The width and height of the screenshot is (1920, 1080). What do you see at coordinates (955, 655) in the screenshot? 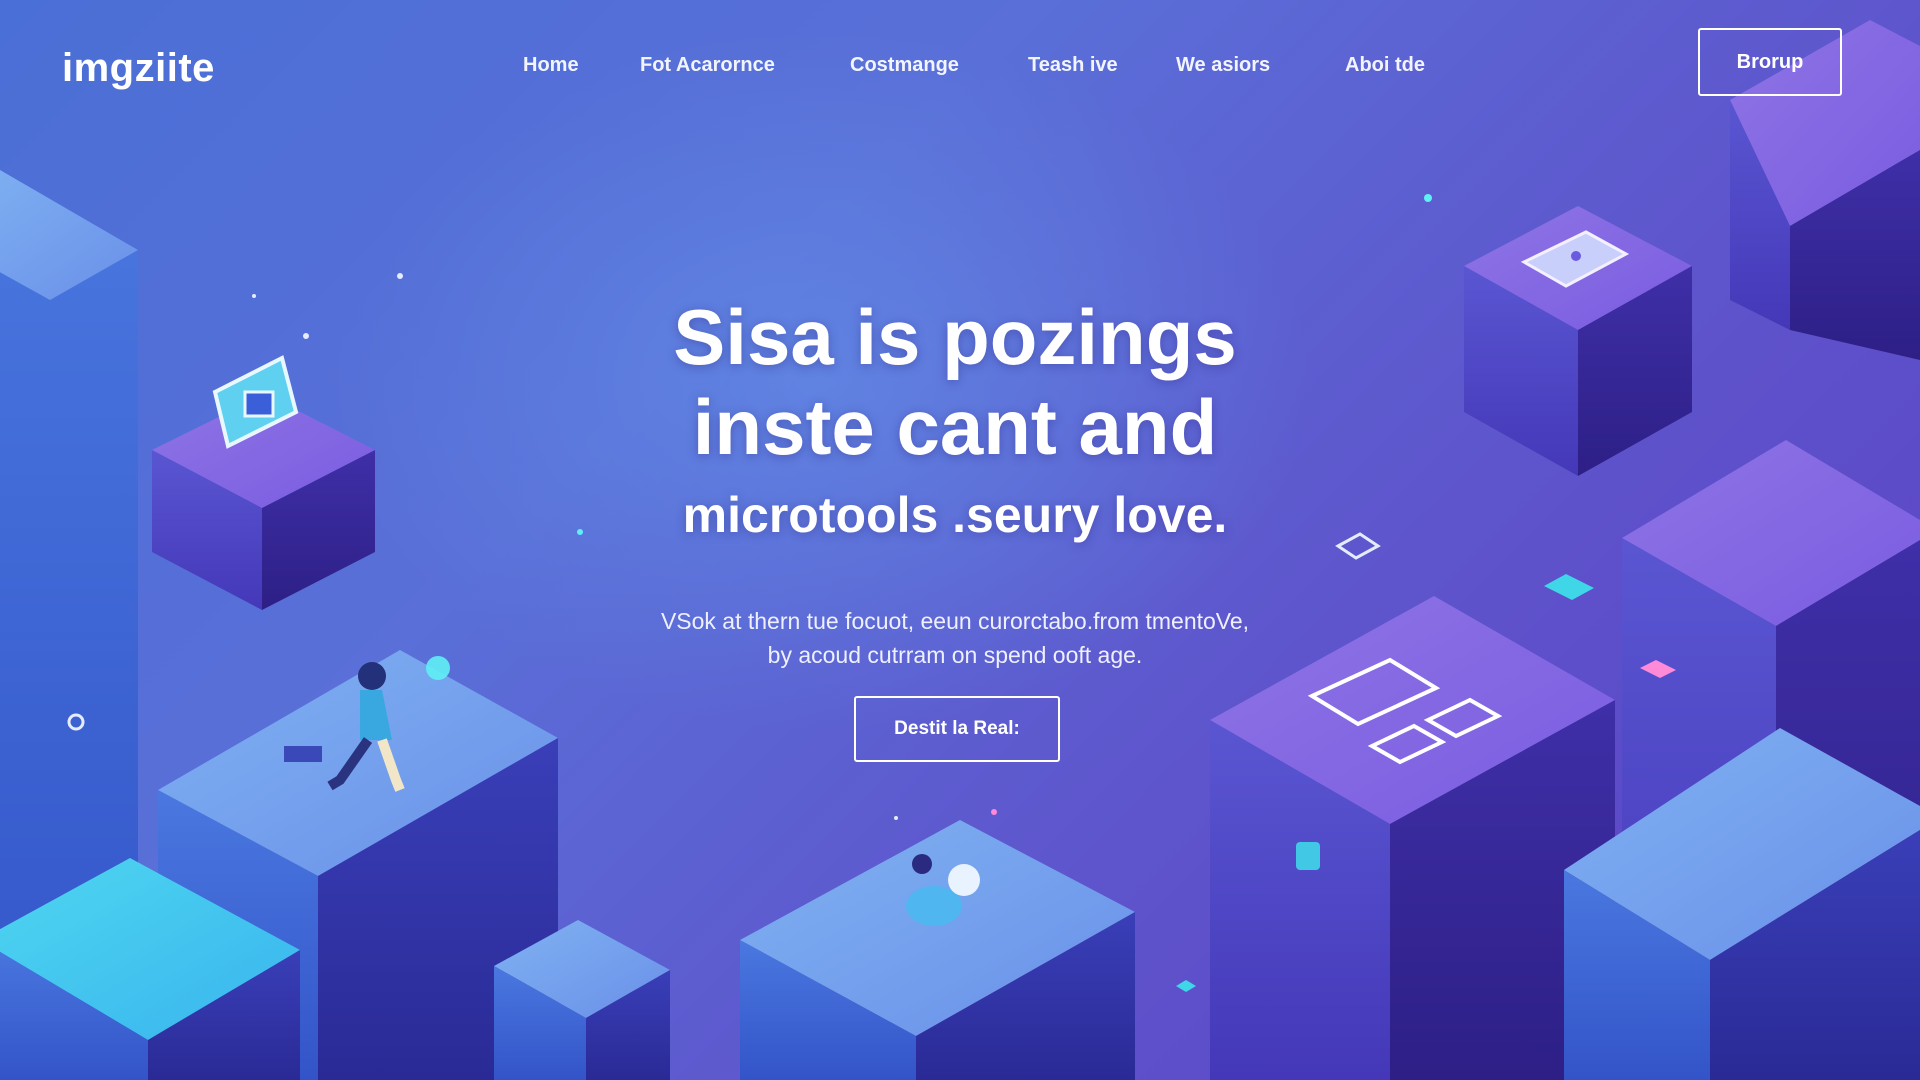
I see `hero-subtitle-line-2: by acoud cutrram on spend ooft age.` at bounding box center [955, 655].